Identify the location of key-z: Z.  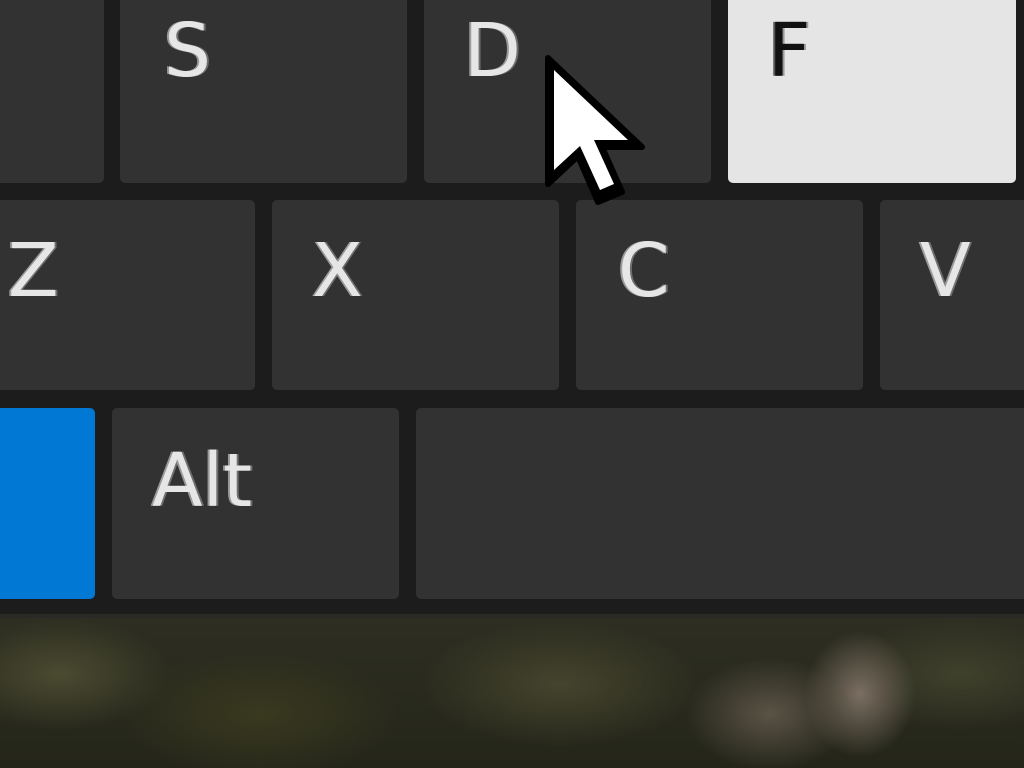
(127, 295).